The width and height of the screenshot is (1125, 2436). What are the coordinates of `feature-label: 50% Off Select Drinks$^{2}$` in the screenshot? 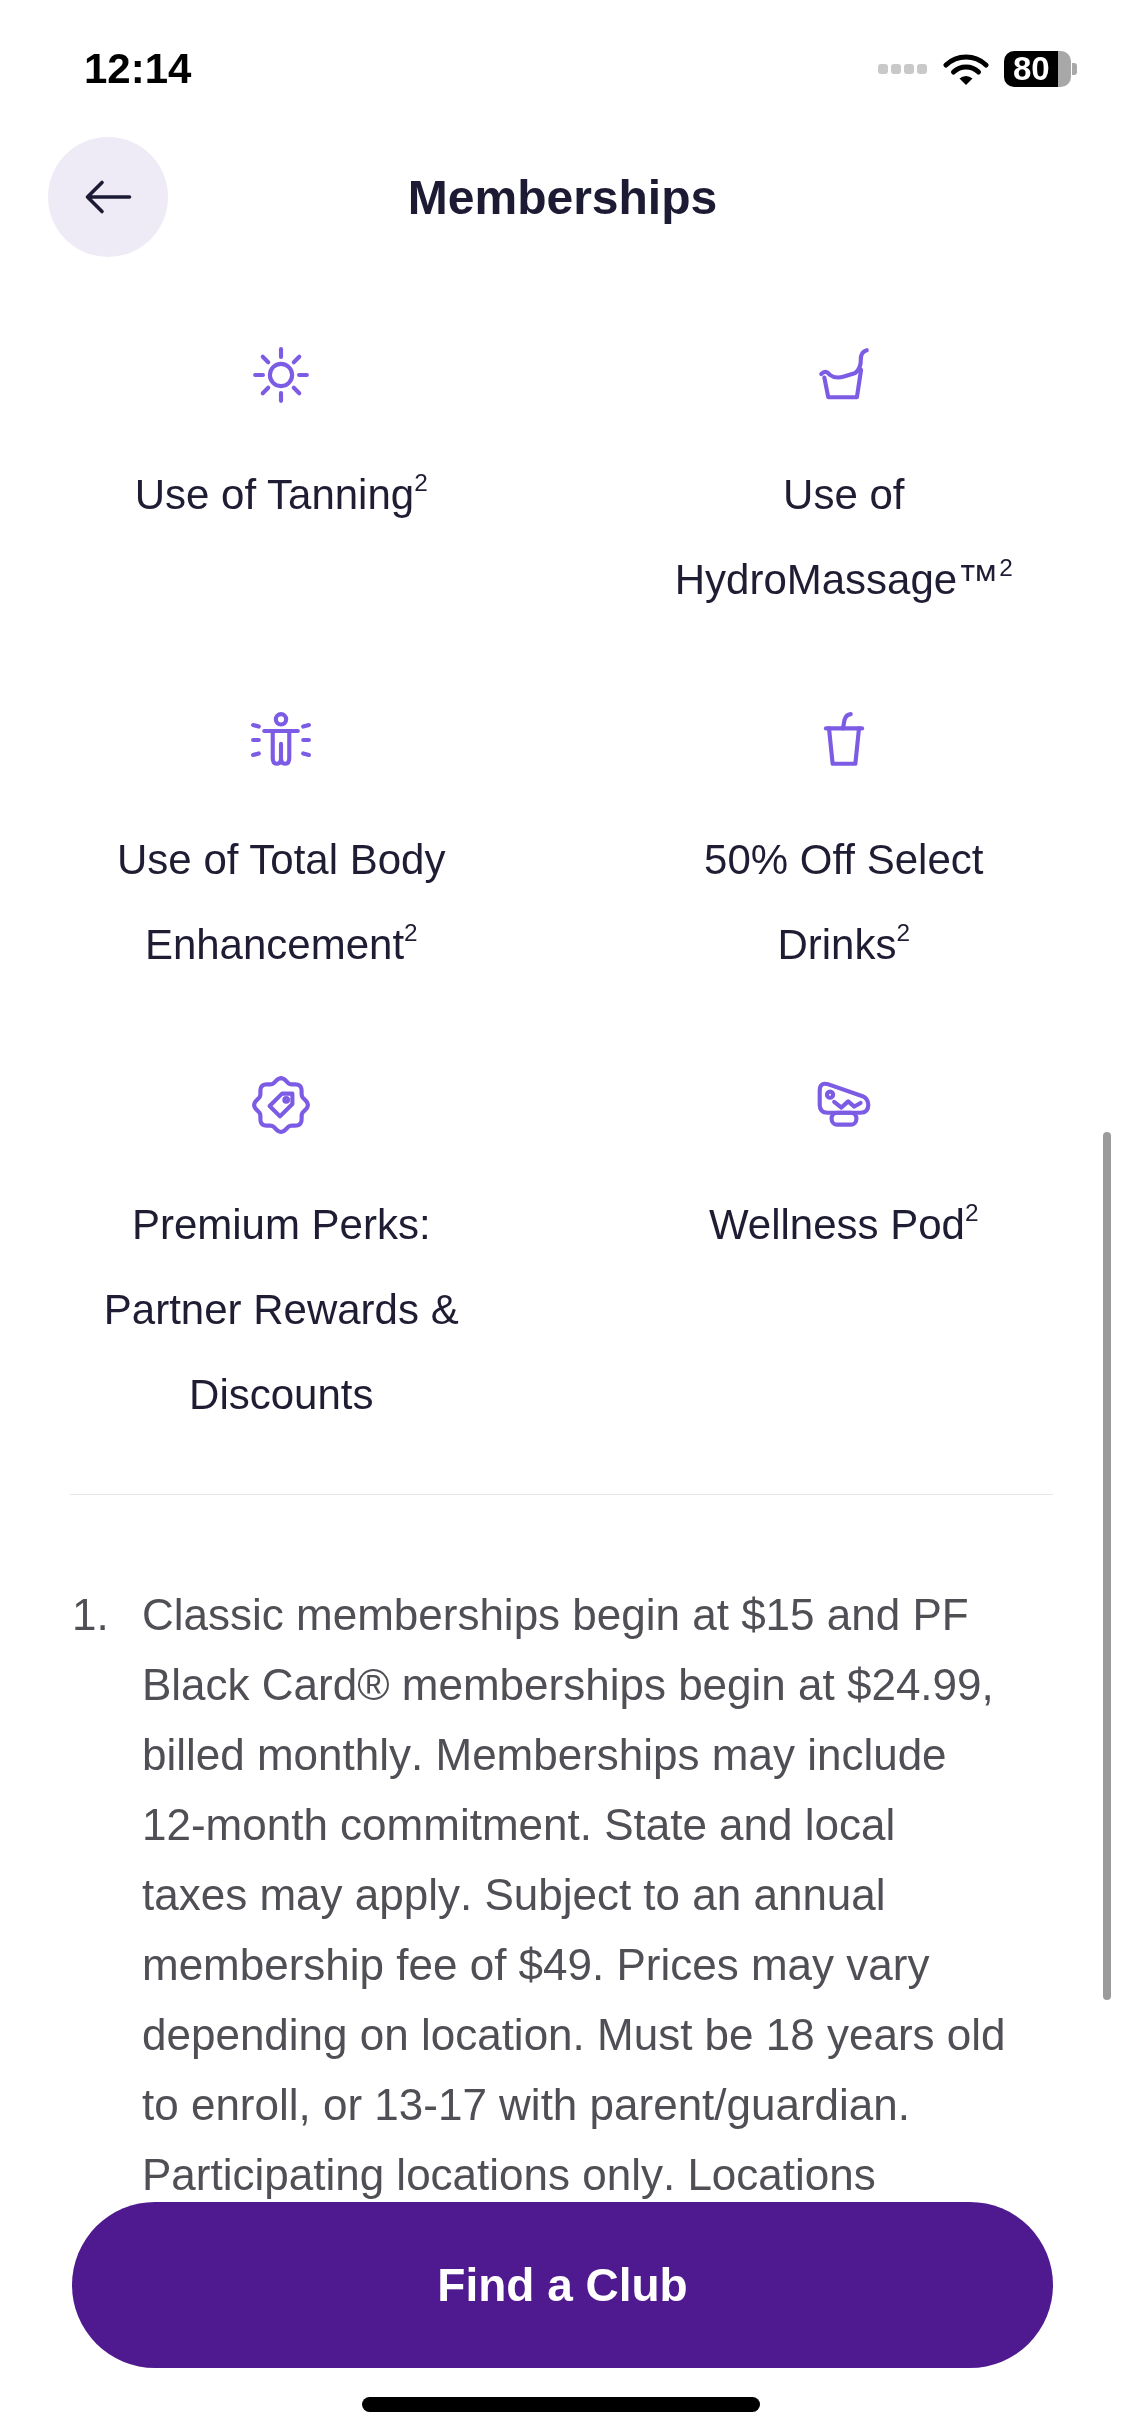 It's located at (844, 902).